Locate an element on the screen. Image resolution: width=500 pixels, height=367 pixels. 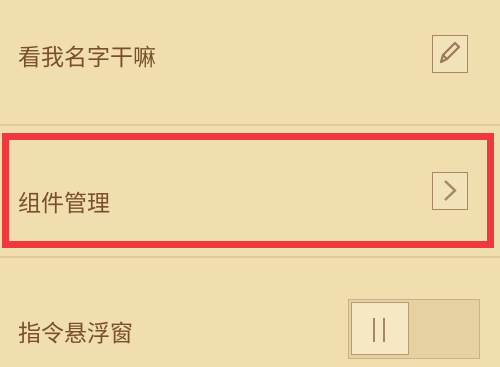
toggle-knob is located at coordinates (380, 328).